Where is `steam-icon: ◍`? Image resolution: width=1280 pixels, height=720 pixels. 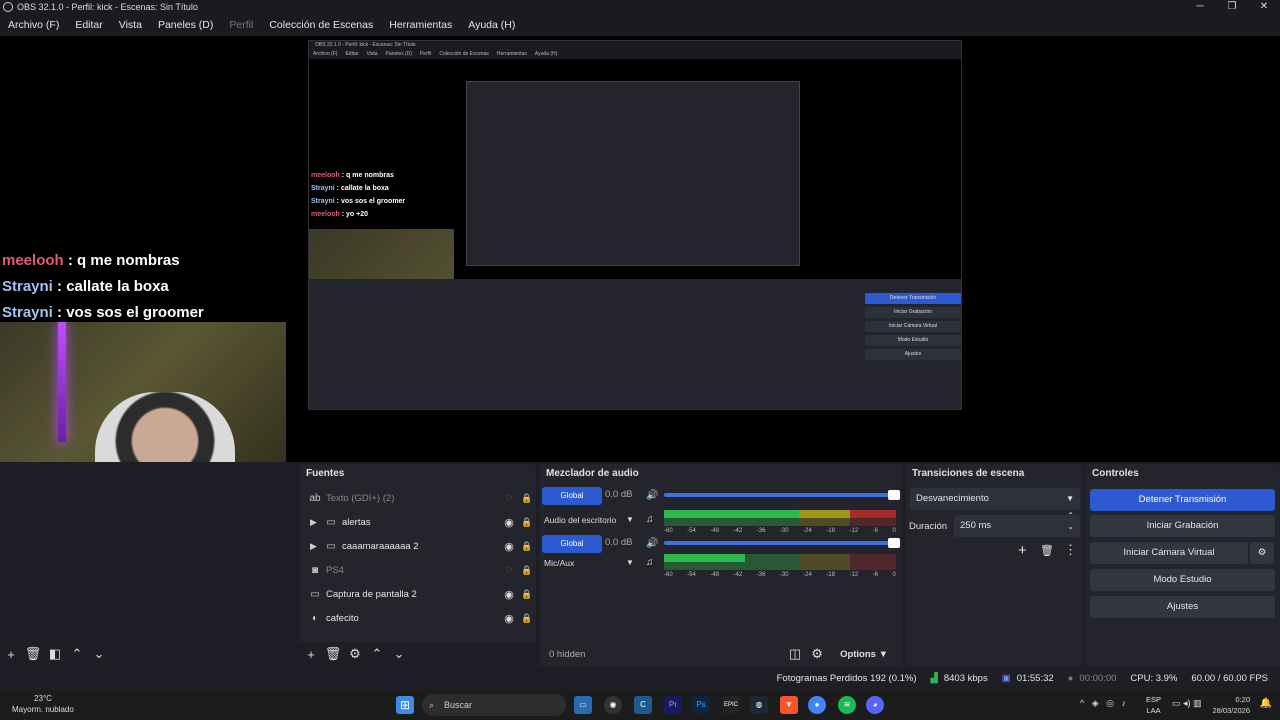
steam-icon: ◍ is located at coordinates (759, 705).